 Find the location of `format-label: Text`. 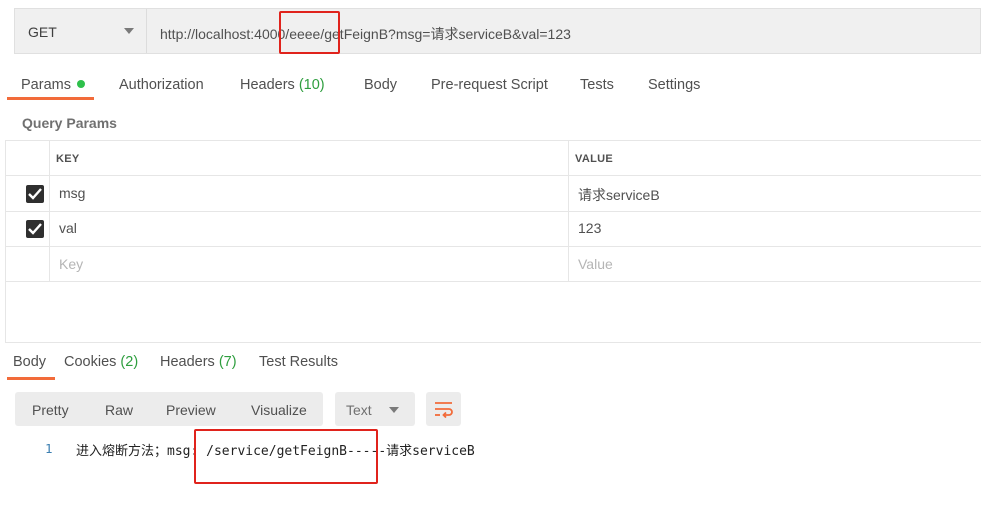

format-label: Text is located at coordinates (359, 410).